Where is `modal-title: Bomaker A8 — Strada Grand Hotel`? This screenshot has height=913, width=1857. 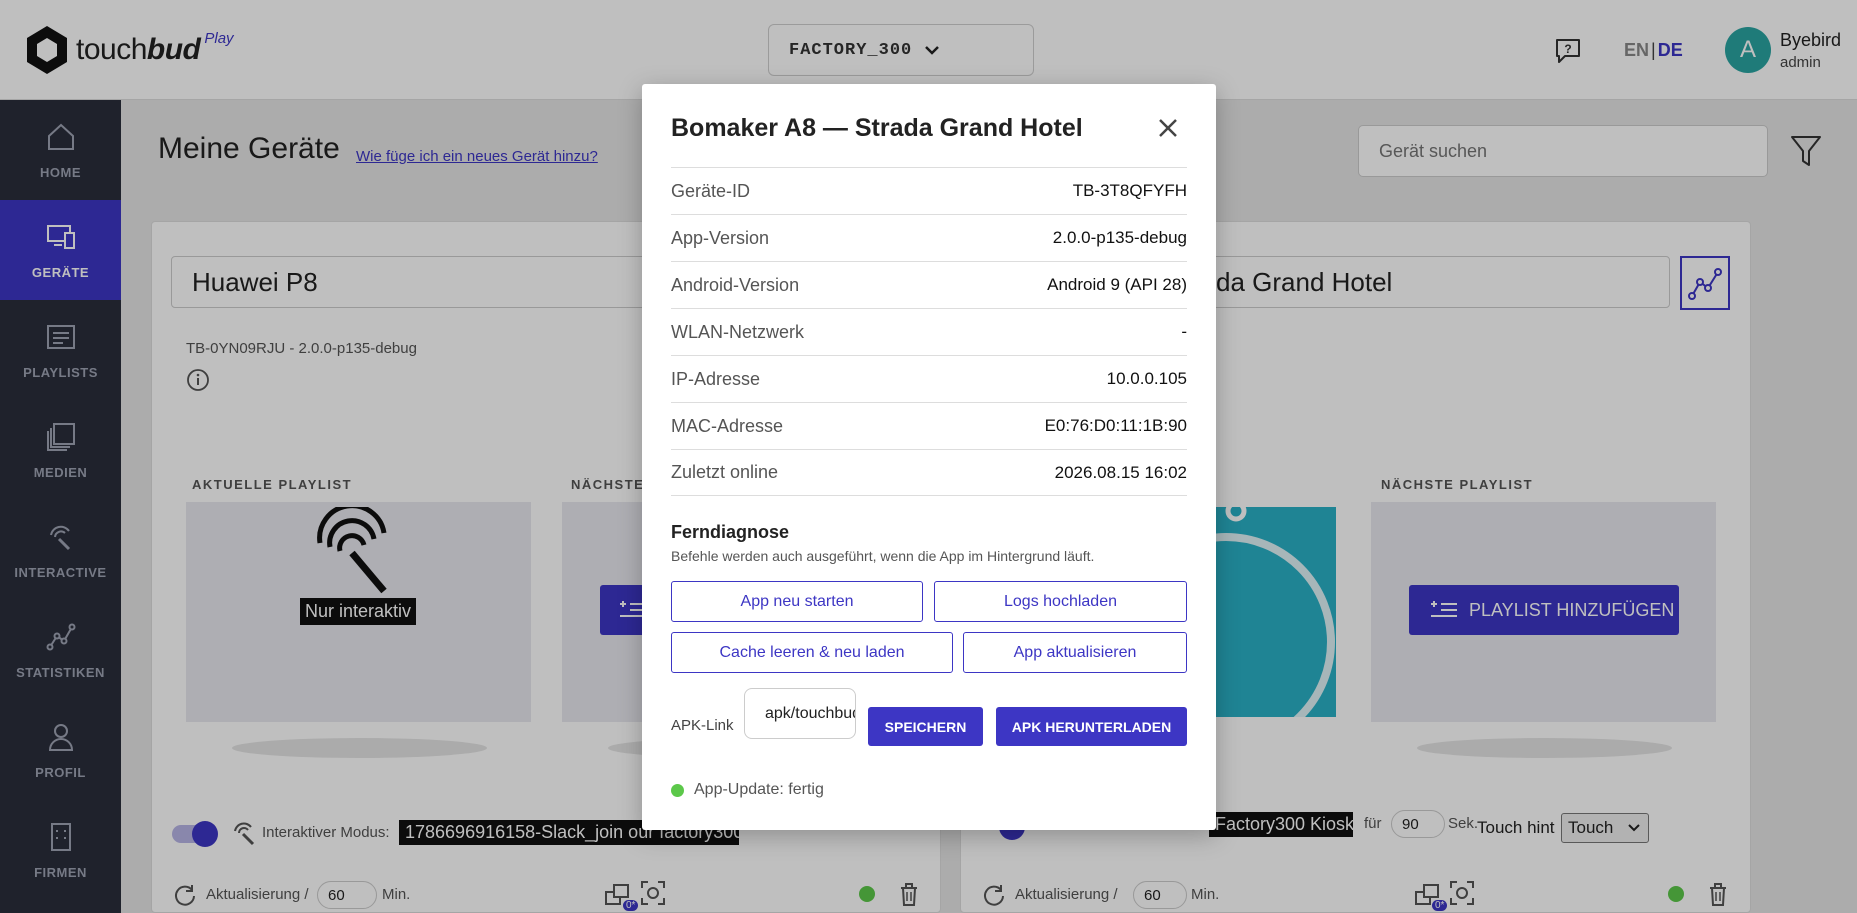 modal-title: Bomaker A8 — Strada Grand Hotel is located at coordinates (877, 128).